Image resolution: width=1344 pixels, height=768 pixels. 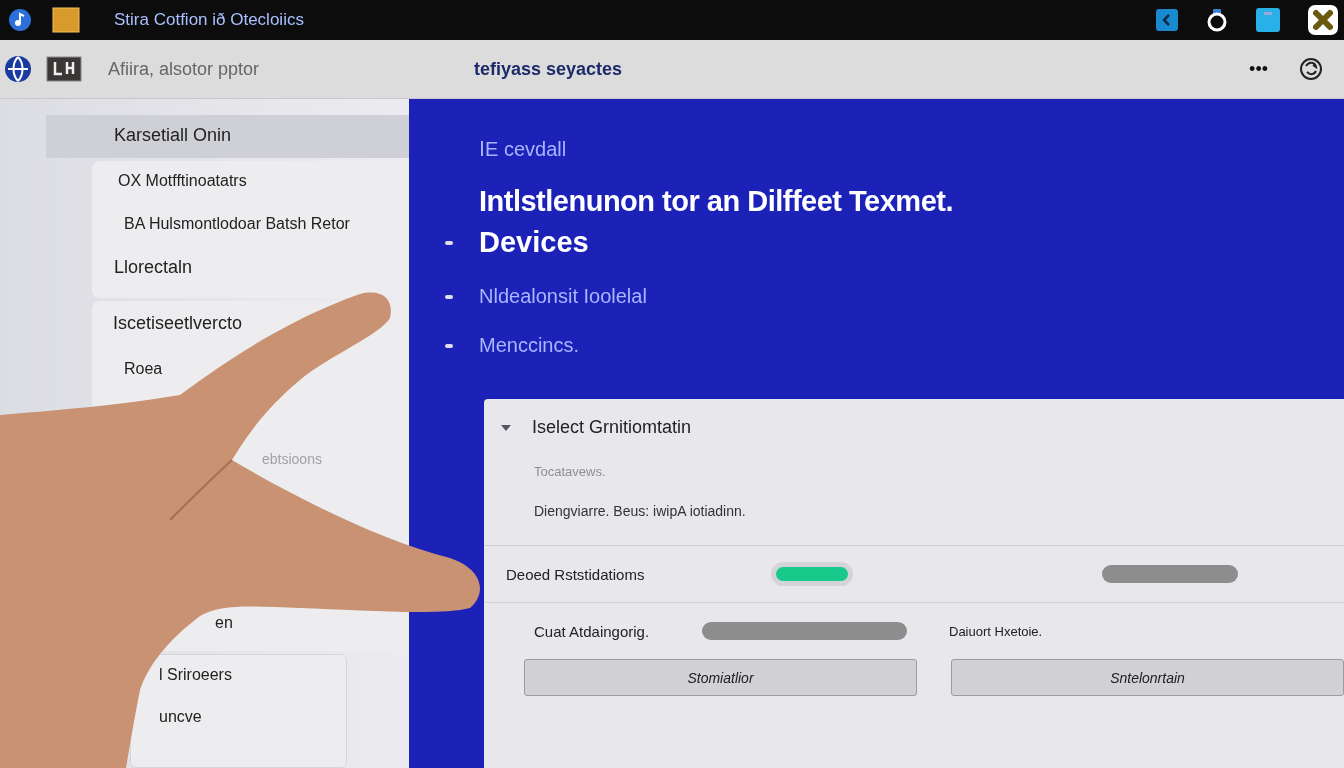 What do you see at coordinates (180, 717) in the screenshot?
I see `sidebar-item: uncve` at bounding box center [180, 717].